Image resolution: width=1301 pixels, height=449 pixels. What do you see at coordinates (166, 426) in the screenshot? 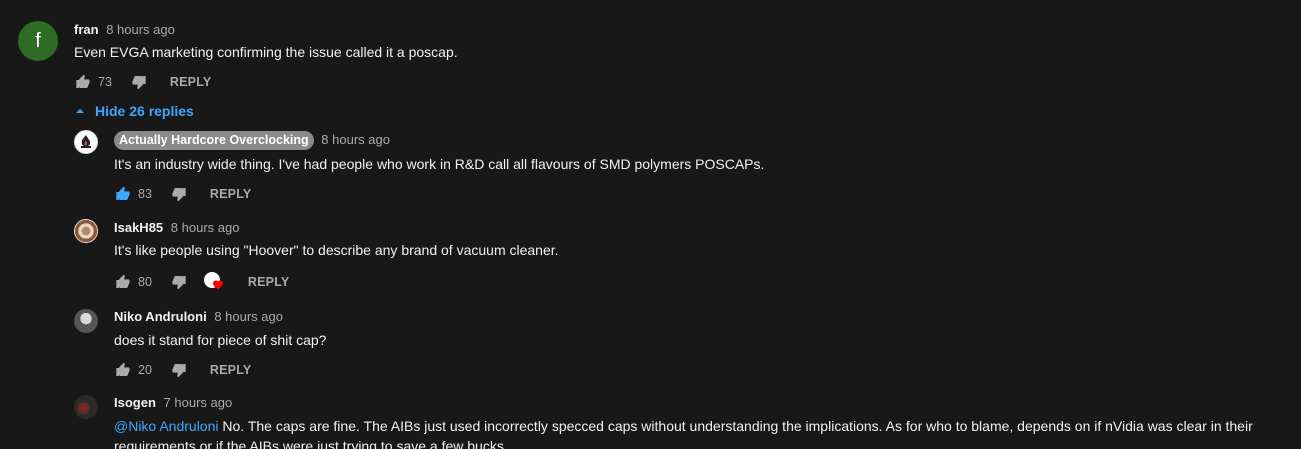
I see `mention-link: @Niko Andruloni` at bounding box center [166, 426].